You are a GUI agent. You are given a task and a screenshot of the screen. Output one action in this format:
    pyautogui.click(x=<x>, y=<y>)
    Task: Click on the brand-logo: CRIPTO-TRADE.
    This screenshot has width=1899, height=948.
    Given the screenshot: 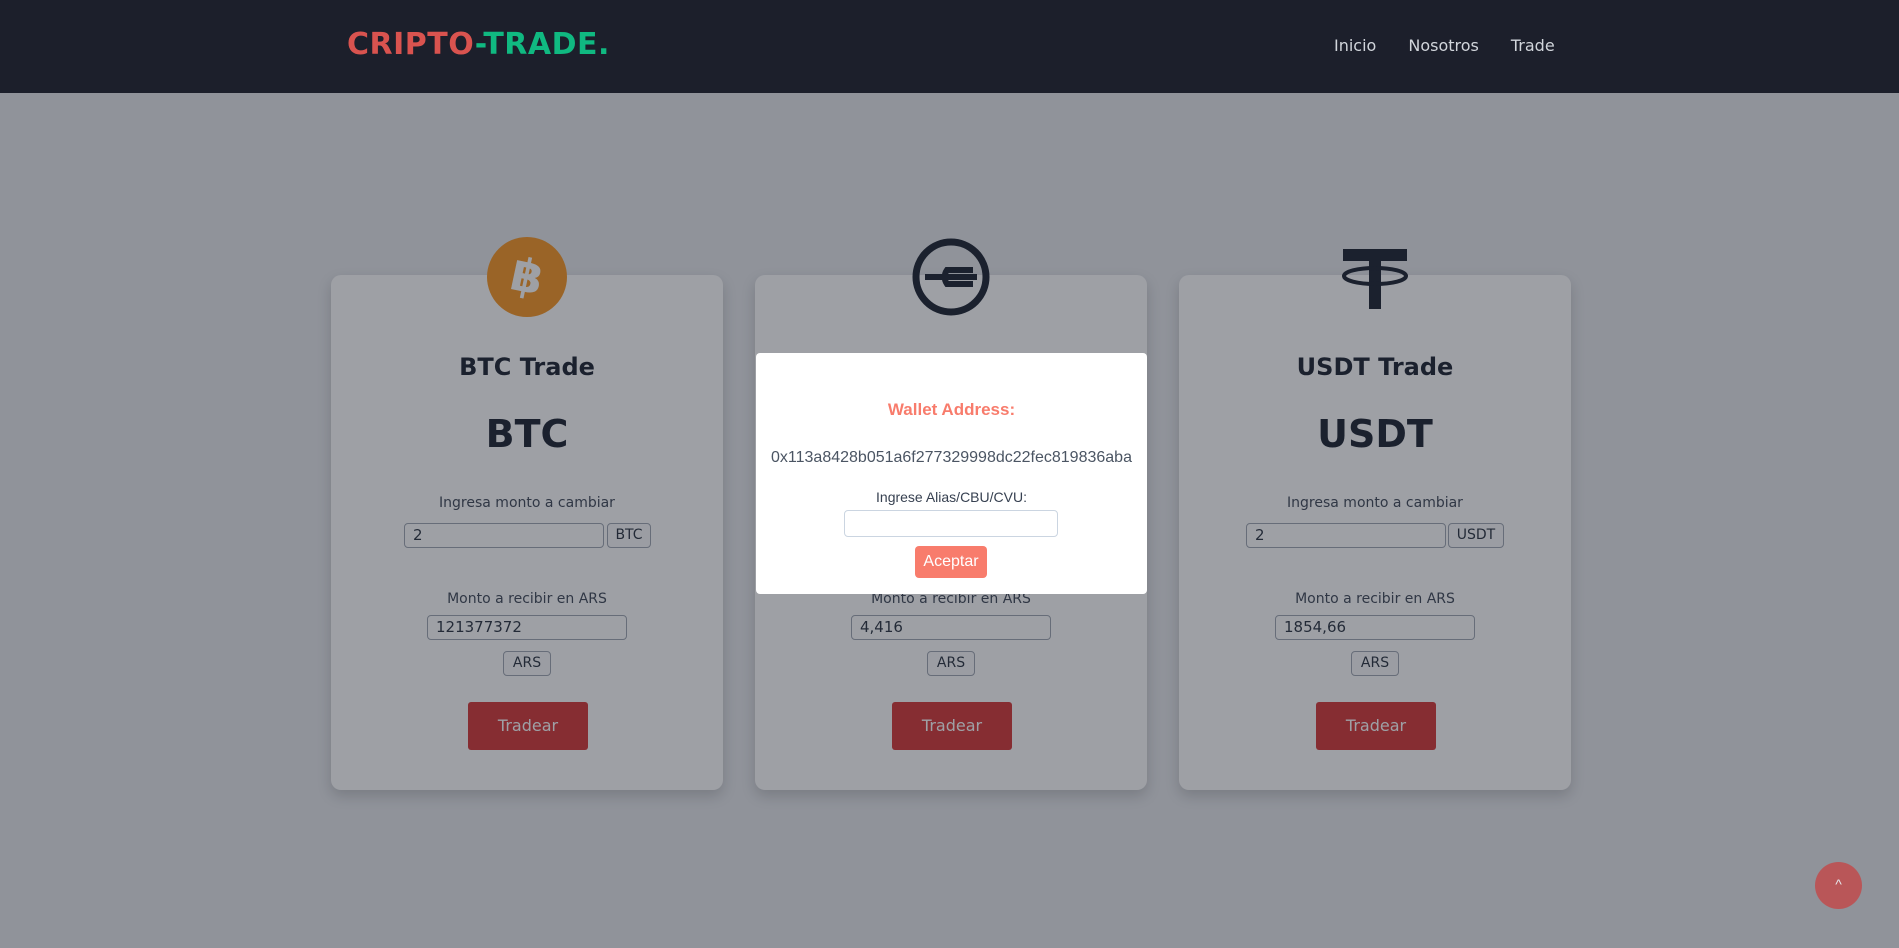 What is the action you would take?
    pyautogui.click(x=478, y=44)
    